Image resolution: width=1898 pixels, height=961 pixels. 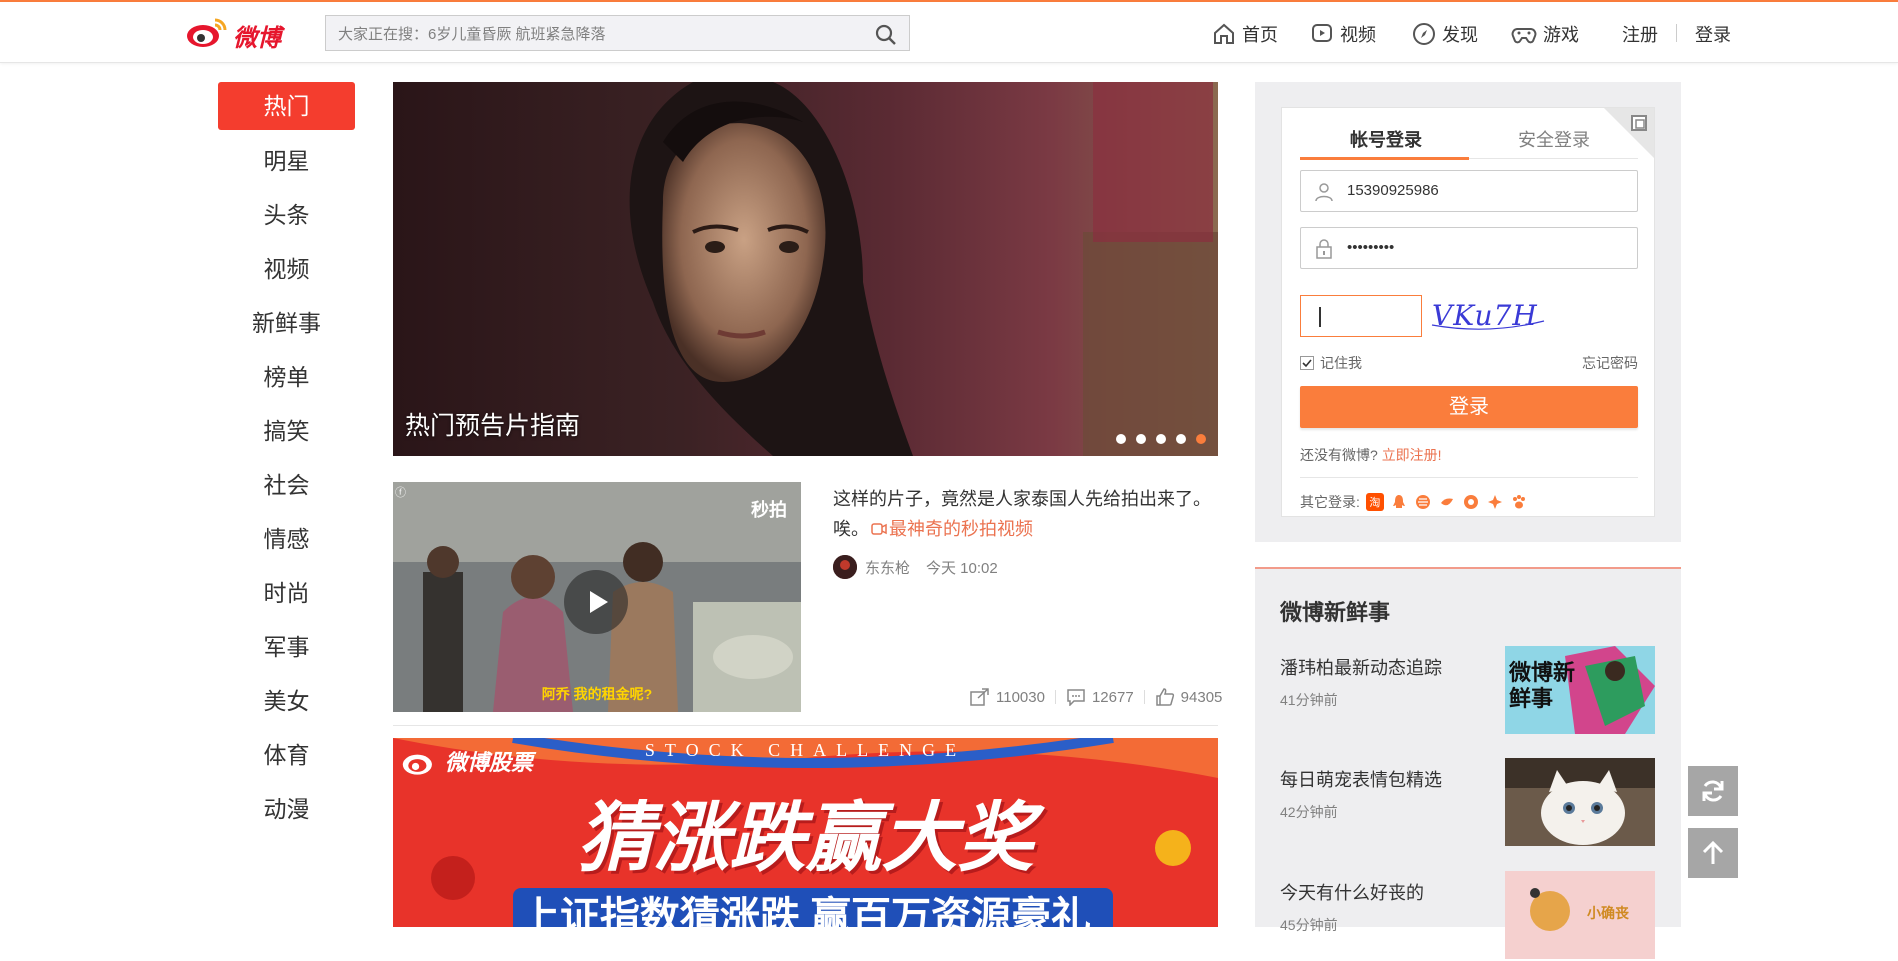 What do you see at coordinates (286, 106) in the screenshot?
I see `sidebar-item-hot: 热门` at bounding box center [286, 106].